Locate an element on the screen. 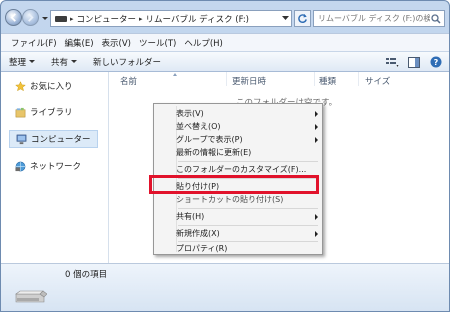 This screenshot has width=450, height=312. new-folder-button: 新しいフォルダー is located at coordinates (127, 62).